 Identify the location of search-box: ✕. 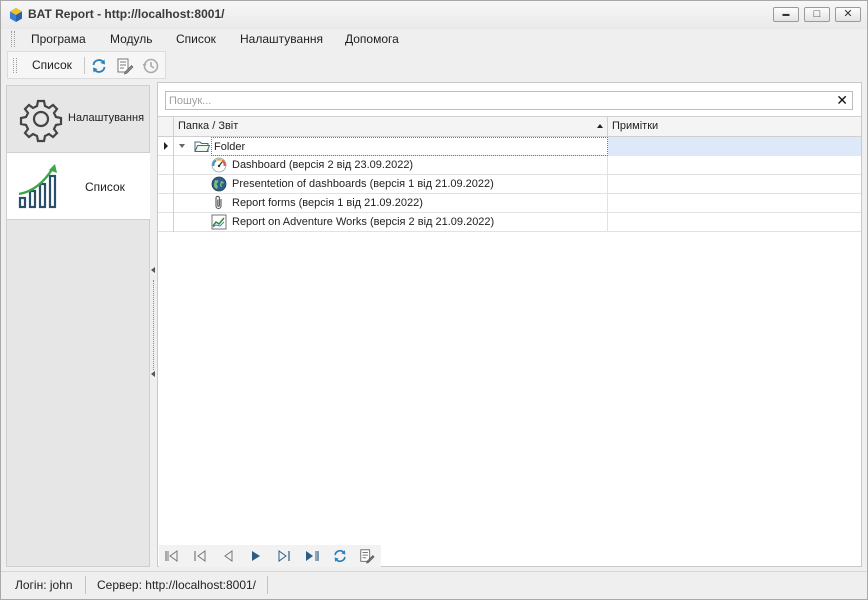
(509, 100).